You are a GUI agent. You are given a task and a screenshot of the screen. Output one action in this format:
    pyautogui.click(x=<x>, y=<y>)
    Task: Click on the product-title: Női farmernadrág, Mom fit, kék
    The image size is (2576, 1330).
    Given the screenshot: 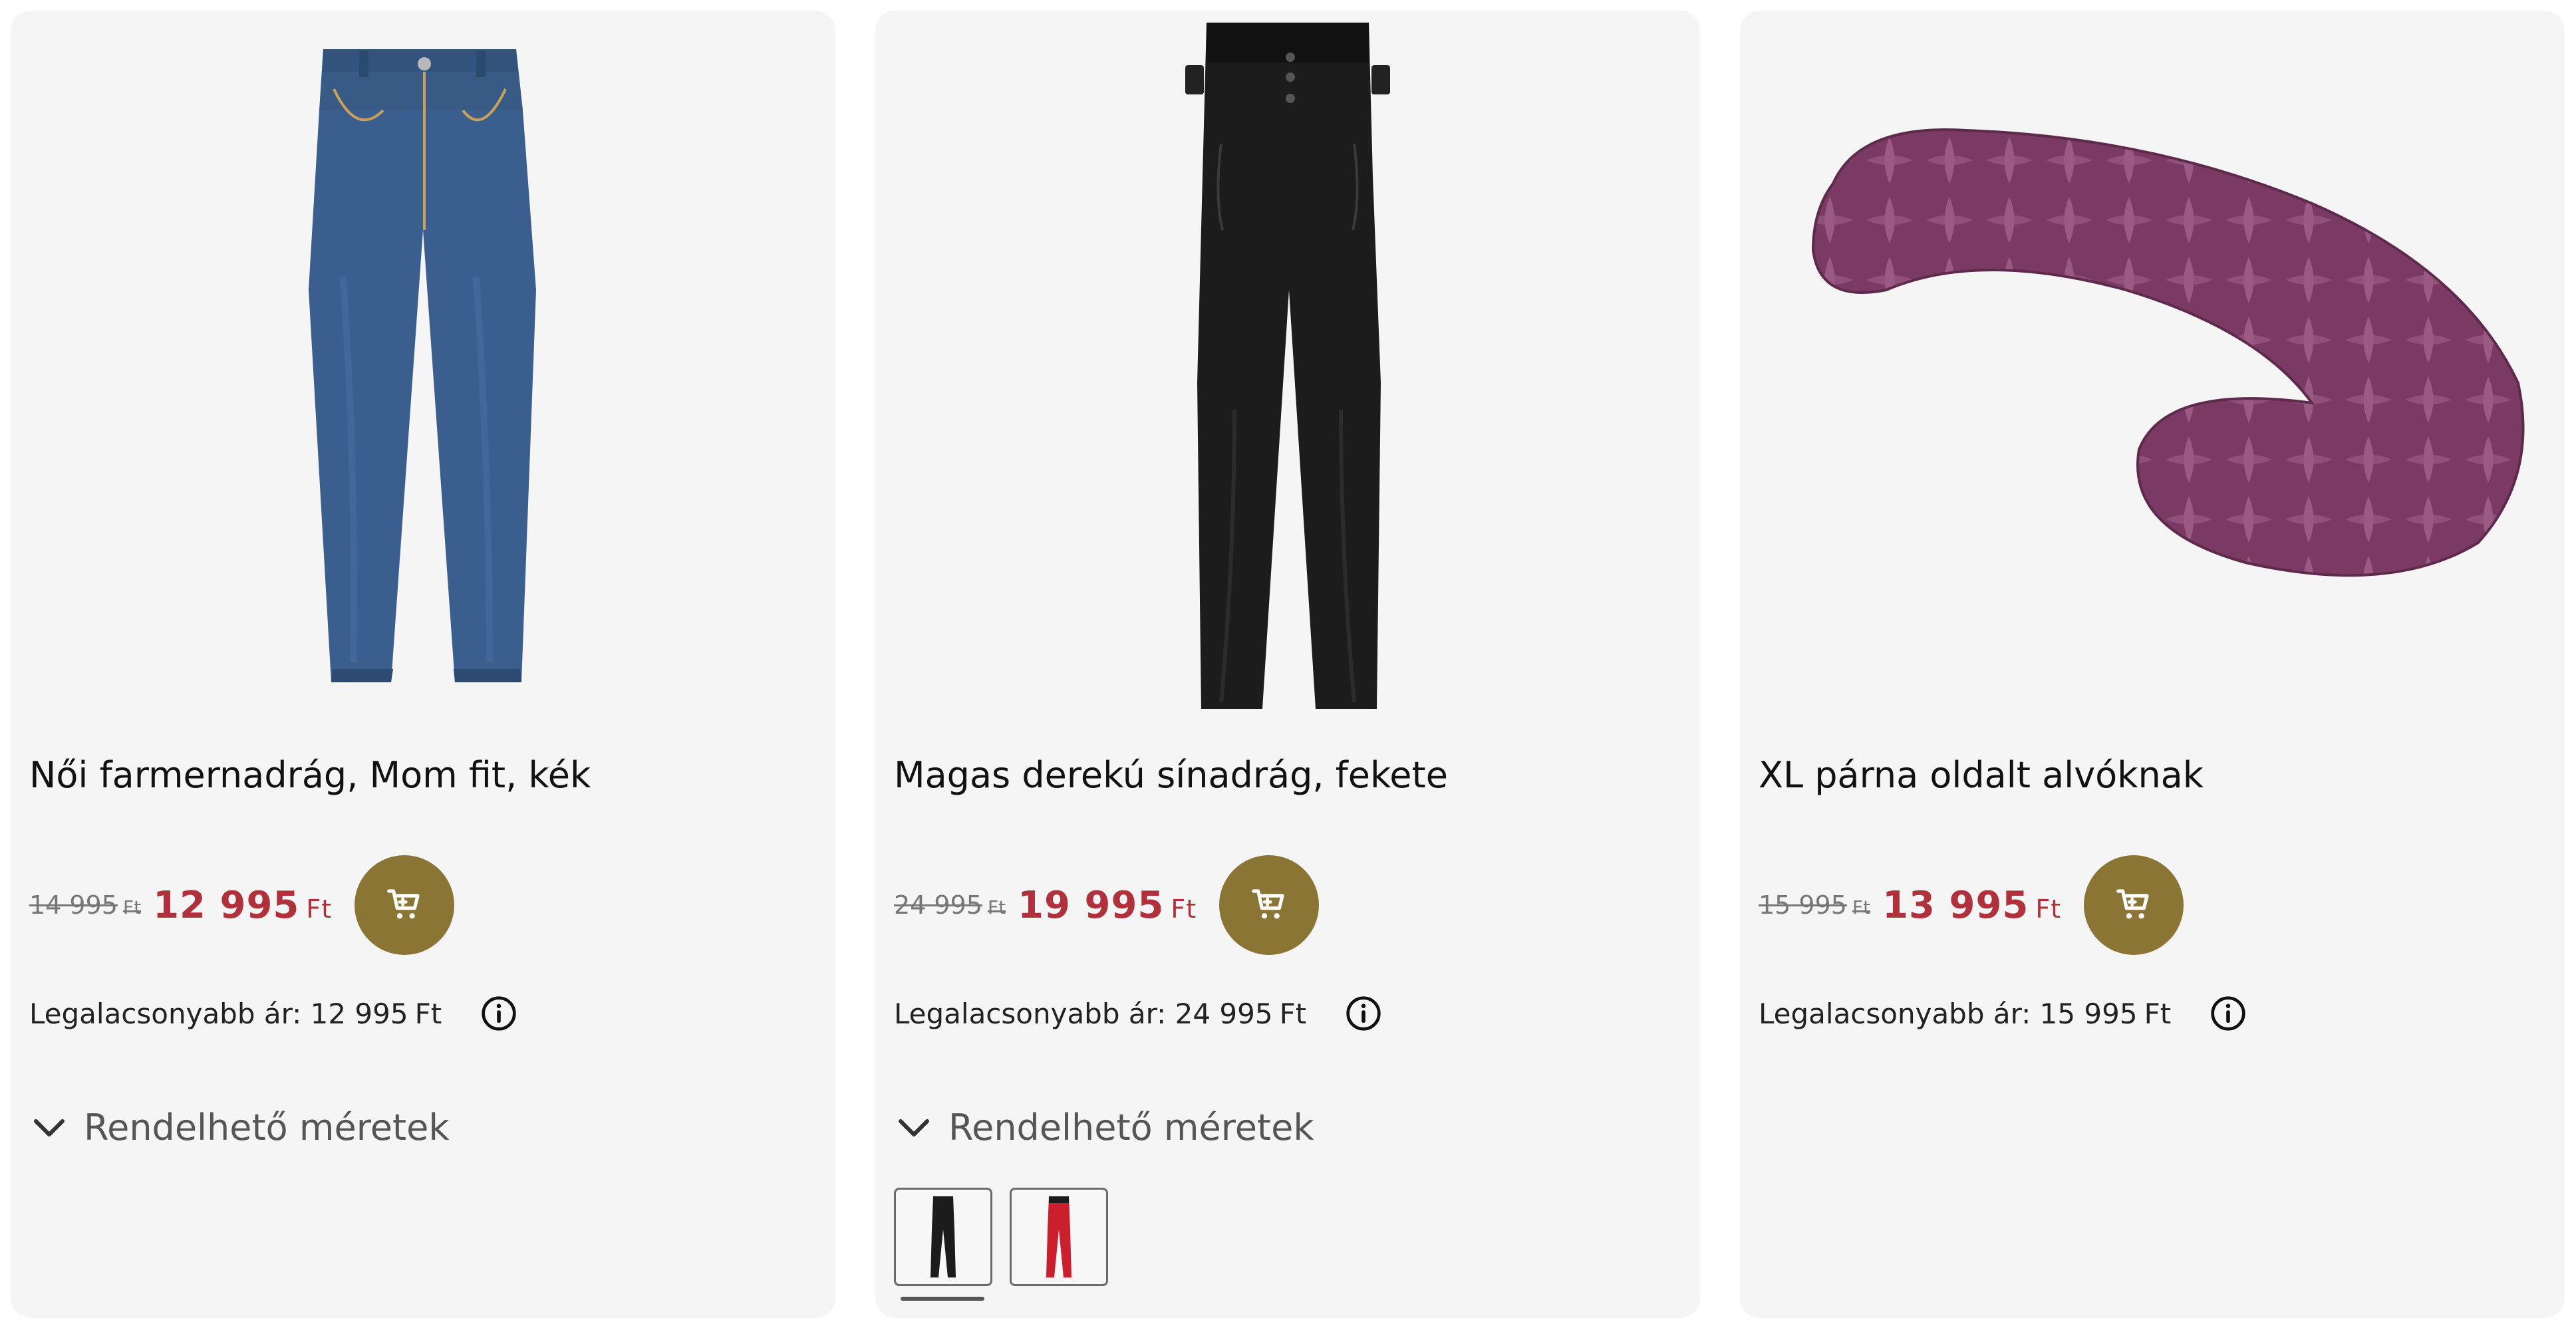 What is the action you would take?
    pyautogui.click(x=310, y=775)
    